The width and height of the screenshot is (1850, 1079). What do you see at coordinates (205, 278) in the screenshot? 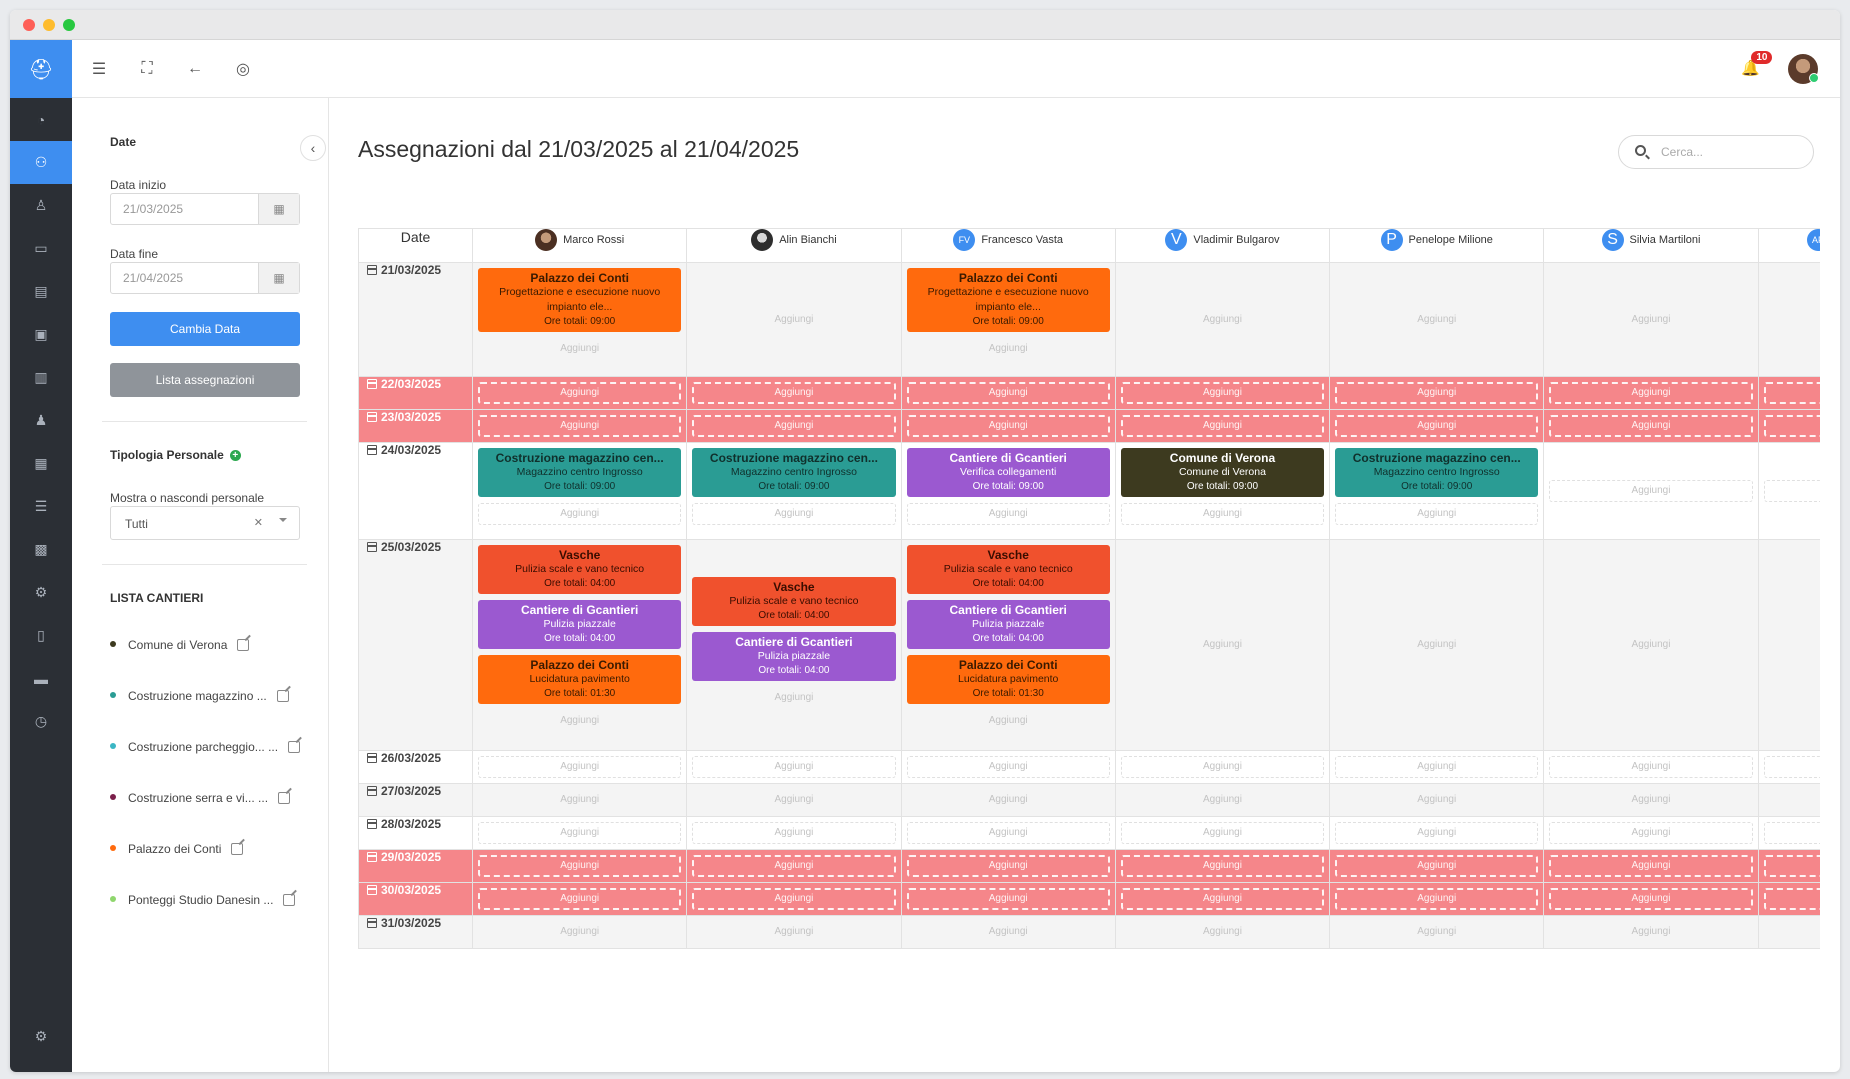
I see `end-date-field: 21/04/2025 ▦` at bounding box center [205, 278].